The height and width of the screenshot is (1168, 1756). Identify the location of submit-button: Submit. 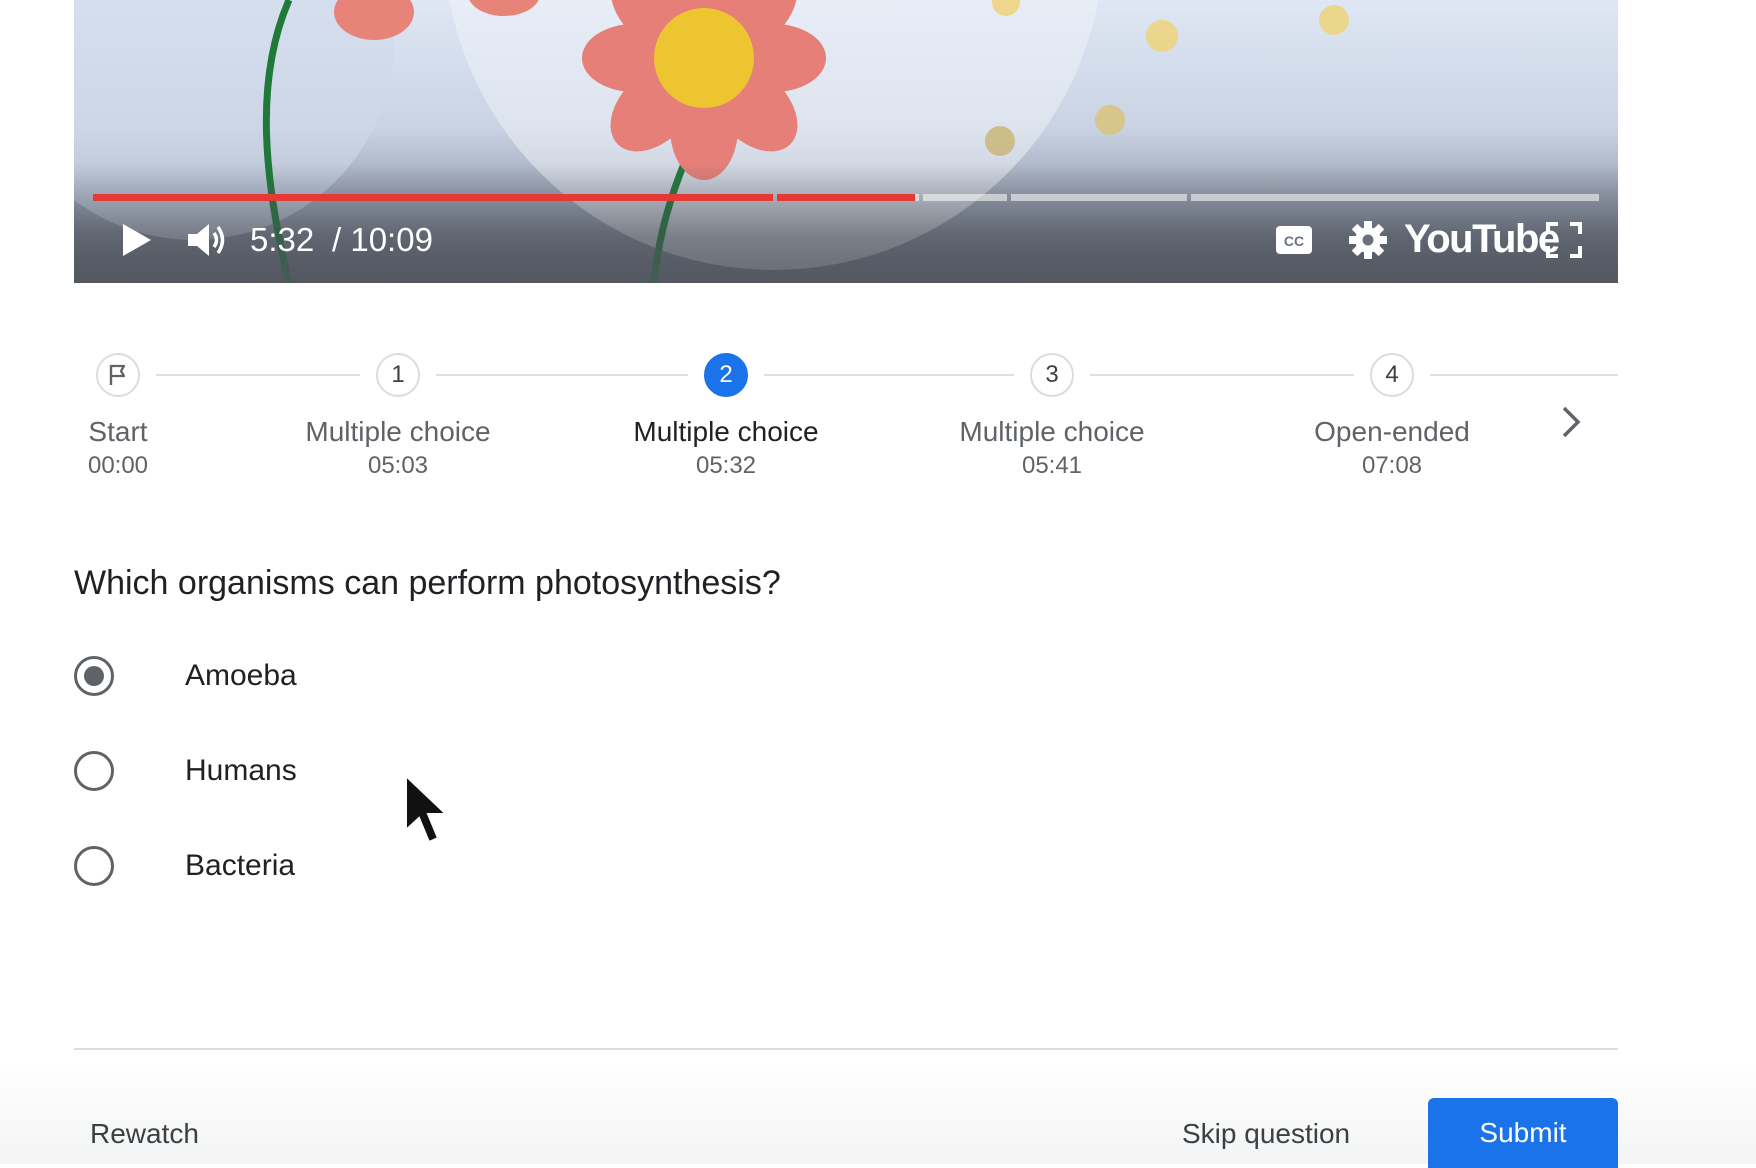
(1523, 1133).